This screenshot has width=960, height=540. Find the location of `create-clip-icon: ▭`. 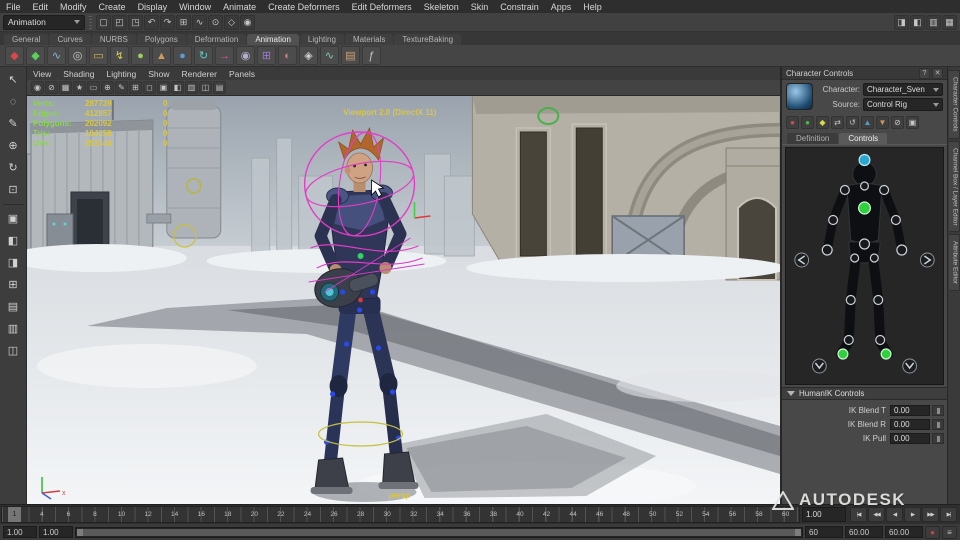

create-clip-icon: ▭ is located at coordinates (98, 55).